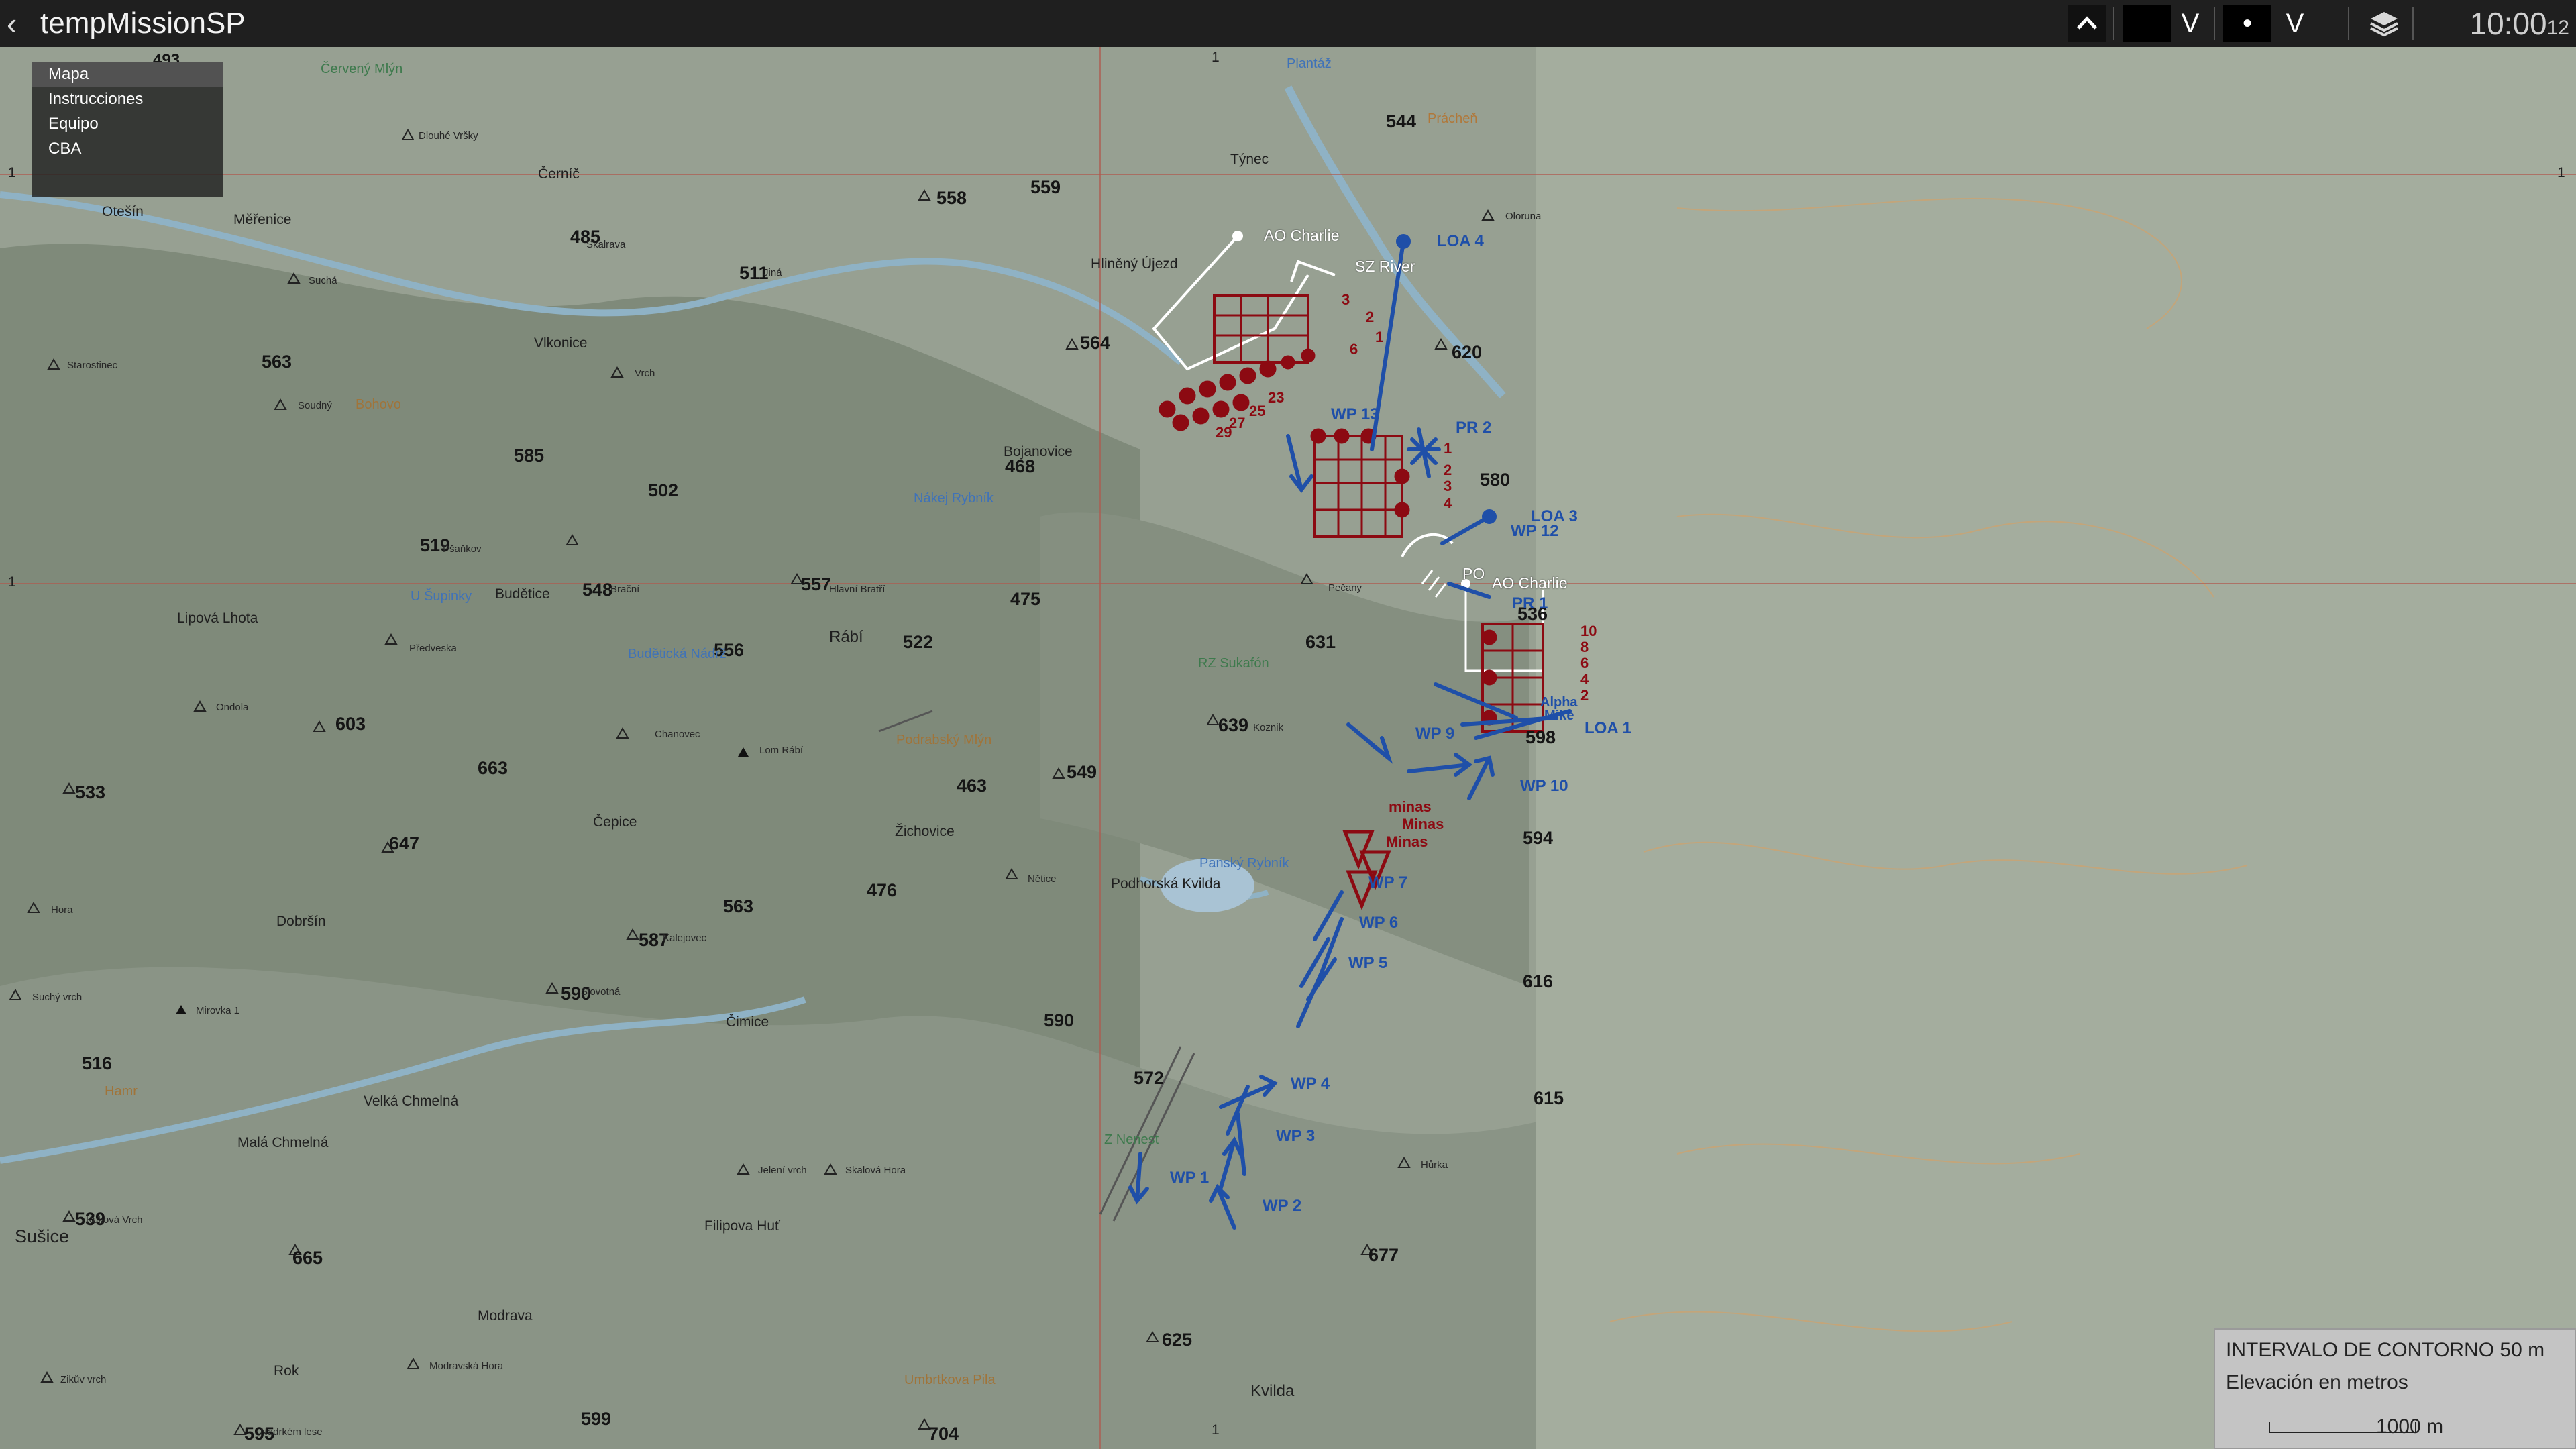  What do you see at coordinates (466, 1366) in the screenshot?
I see `hill-label: Modravská Hora` at bounding box center [466, 1366].